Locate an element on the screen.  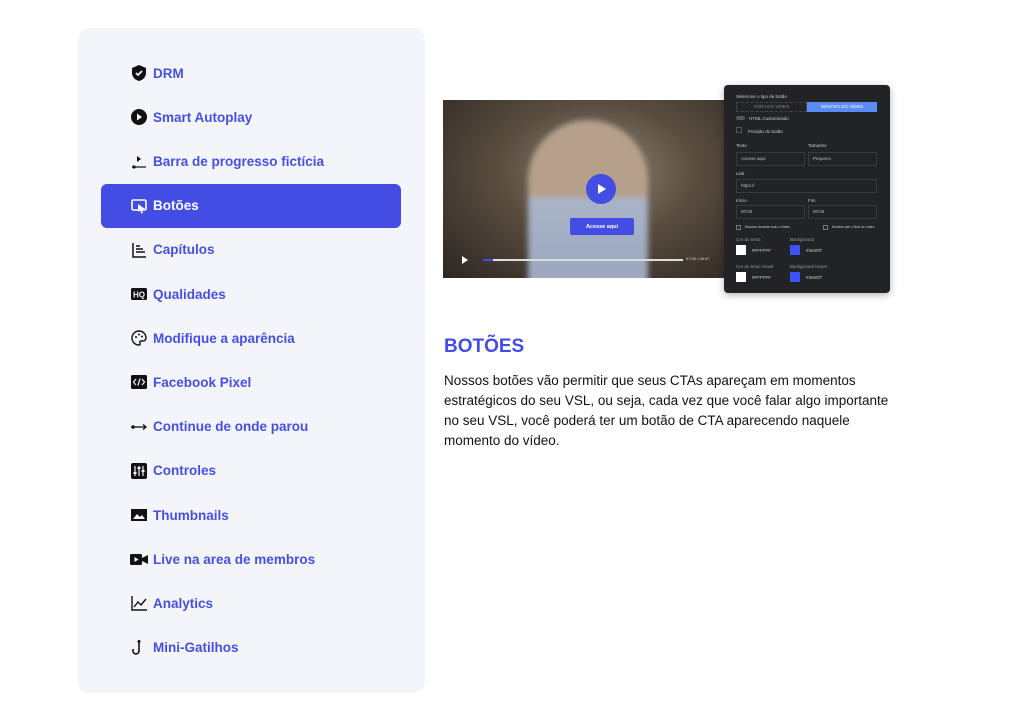
tab-outside-video: FORA DO VÍDEO is located at coordinates (771, 107).